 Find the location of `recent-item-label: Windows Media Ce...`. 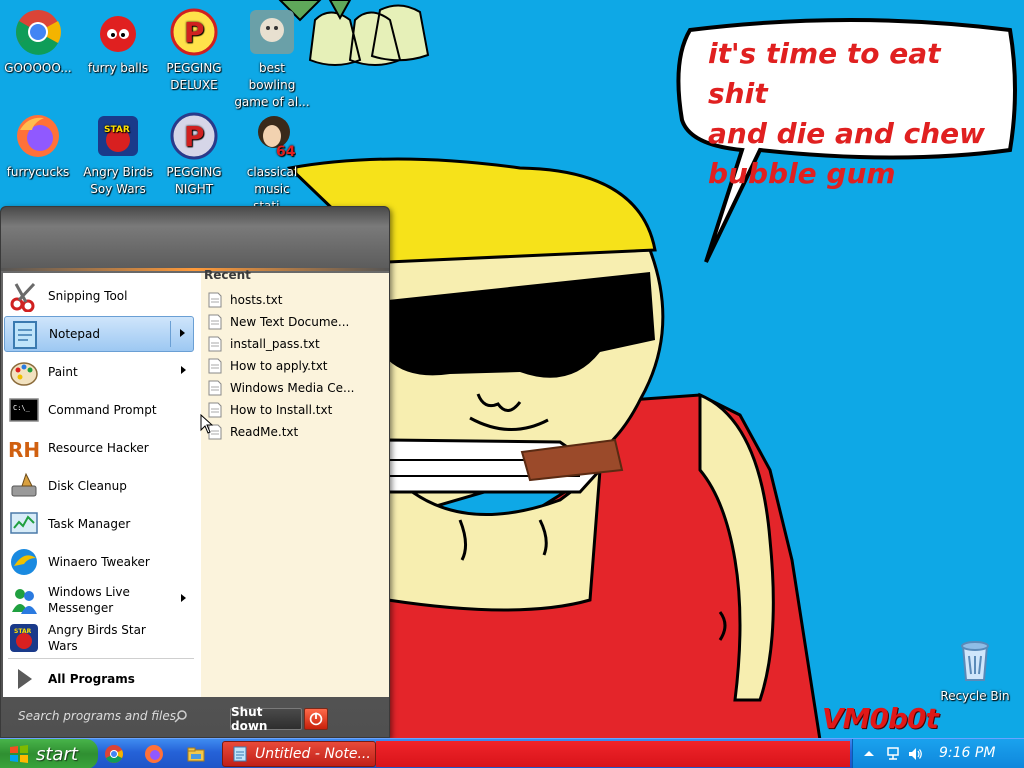

recent-item-label: Windows Media Ce... is located at coordinates (292, 388).